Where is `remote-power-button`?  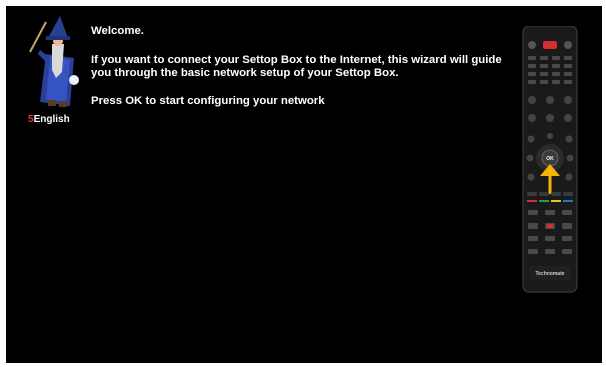 remote-power-button is located at coordinates (550, 45).